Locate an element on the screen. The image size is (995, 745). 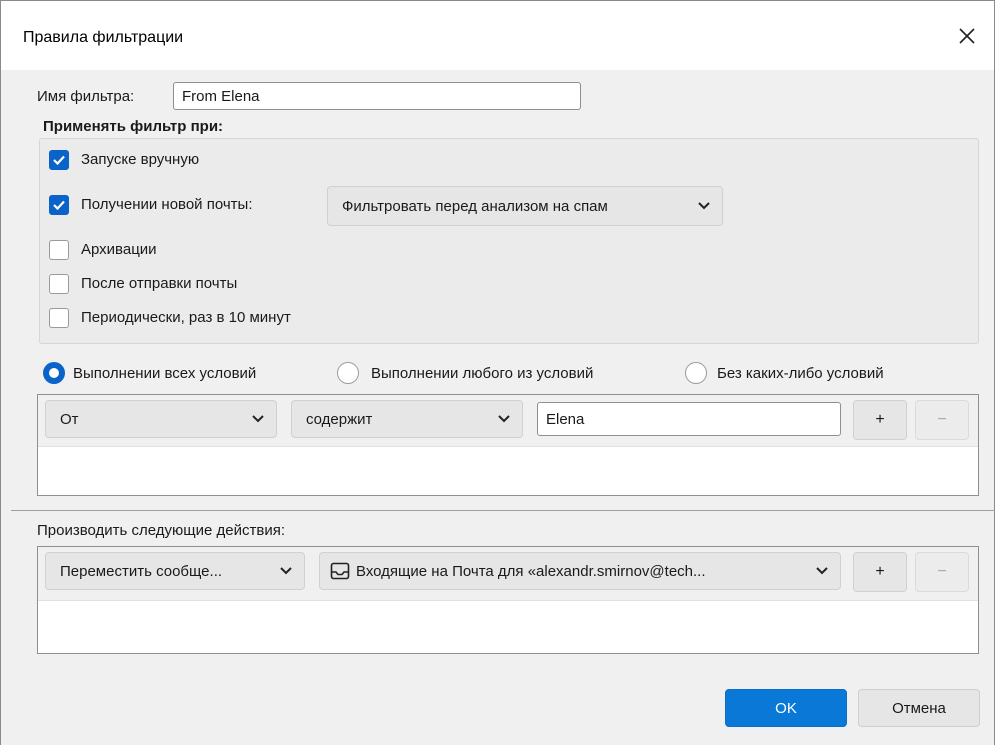
title-bar: Правила фильтрации is located at coordinates (497, 35).